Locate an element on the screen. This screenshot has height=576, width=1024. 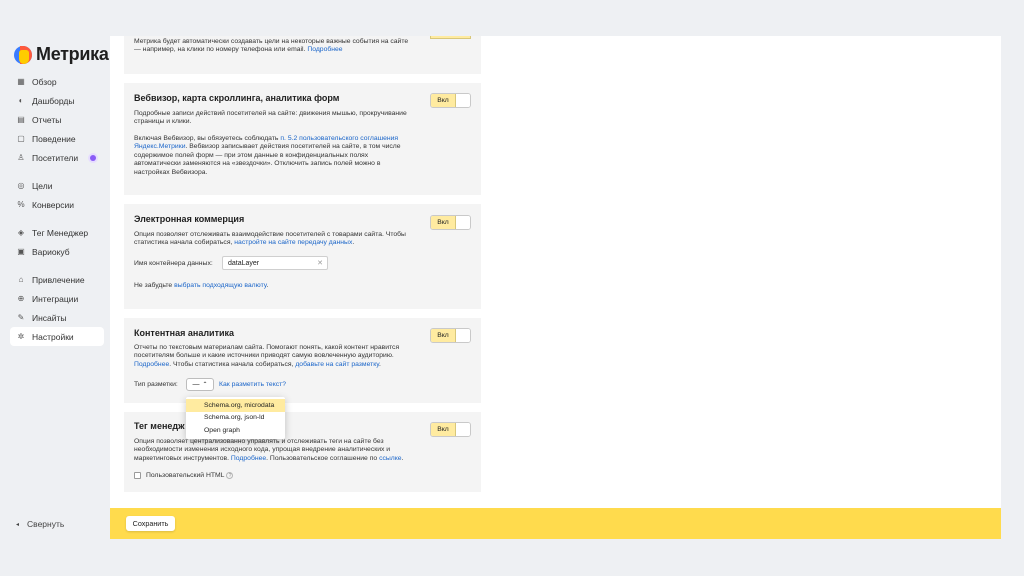
tag-manager-title: Тег менедж is located at coordinates (159, 426).